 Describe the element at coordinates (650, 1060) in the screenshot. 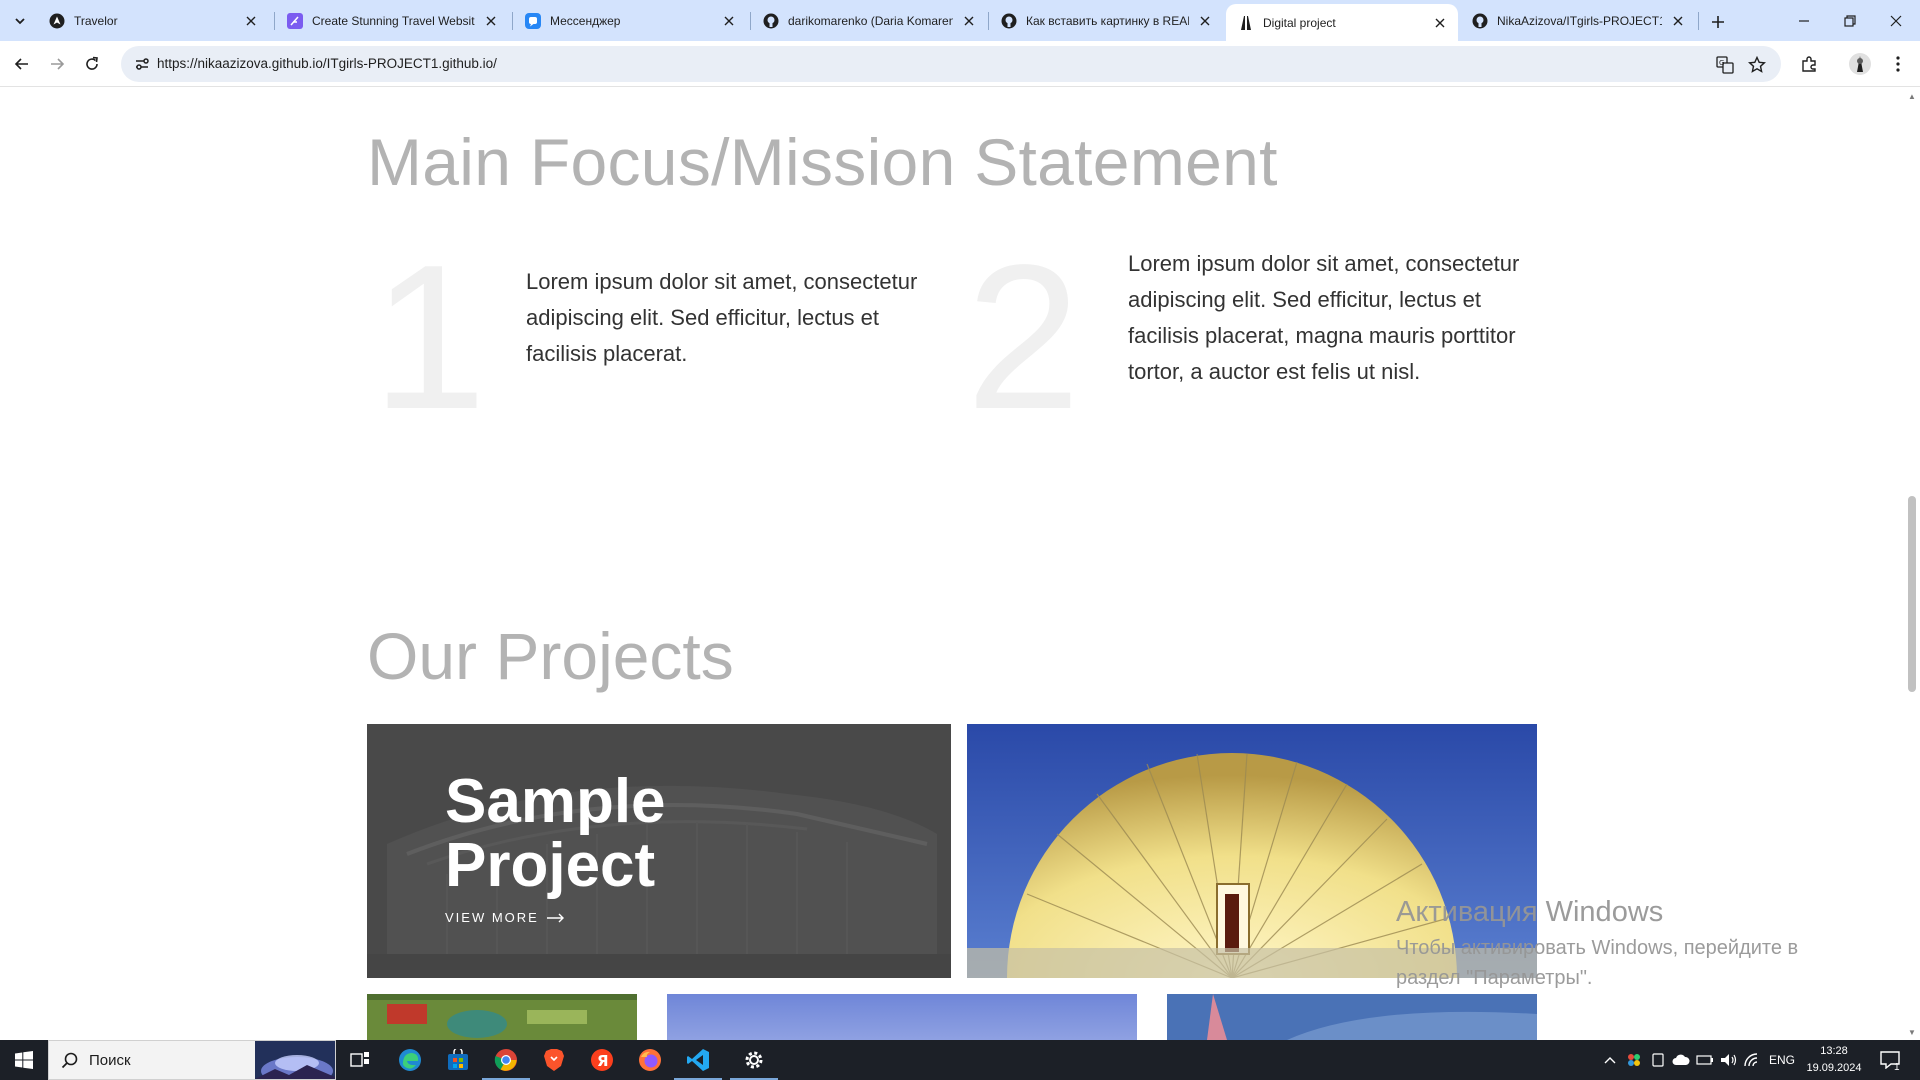

I see `firefox-app-button` at that location.